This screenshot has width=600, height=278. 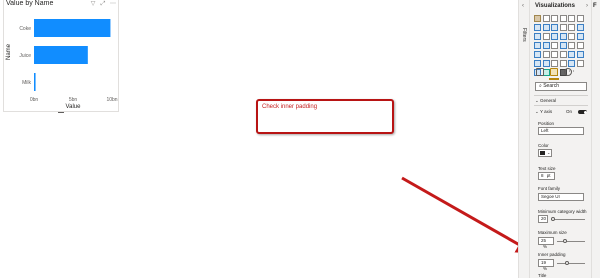 I want to click on y-axis-title: Name, so click(x=9, y=51).